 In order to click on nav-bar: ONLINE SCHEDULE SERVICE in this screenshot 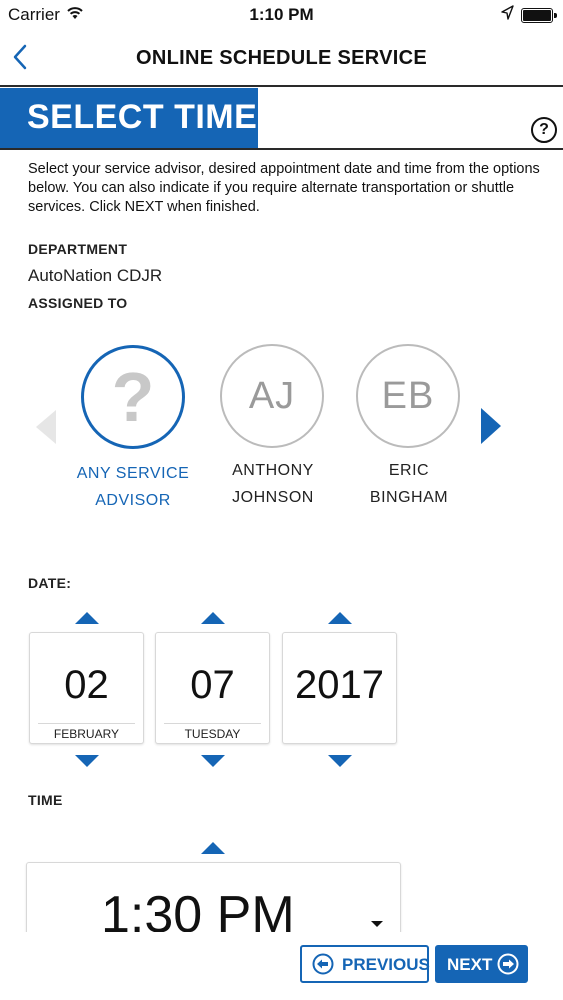, I will do `click(281, 59)`.